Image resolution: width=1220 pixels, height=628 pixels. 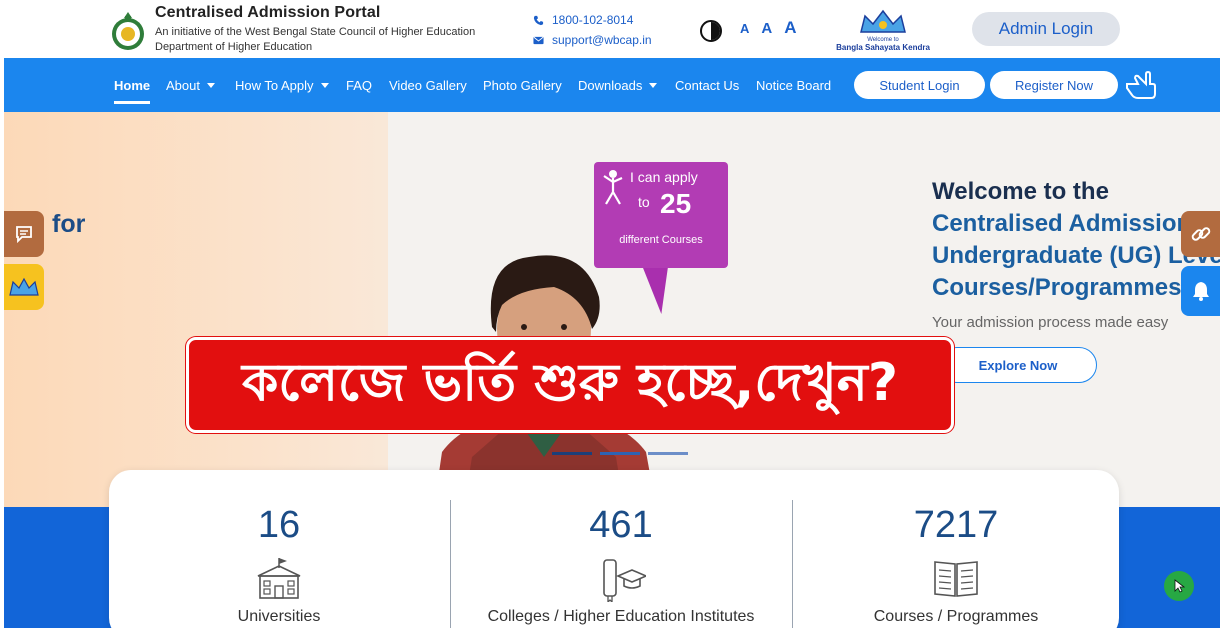 What do you see at coordinates (569, 382) in the screenshot?
I see `banner-text: কলেজে ভর্তি শুরু হচ্ছে,দেখুন?` at bounding box center [569, 382].